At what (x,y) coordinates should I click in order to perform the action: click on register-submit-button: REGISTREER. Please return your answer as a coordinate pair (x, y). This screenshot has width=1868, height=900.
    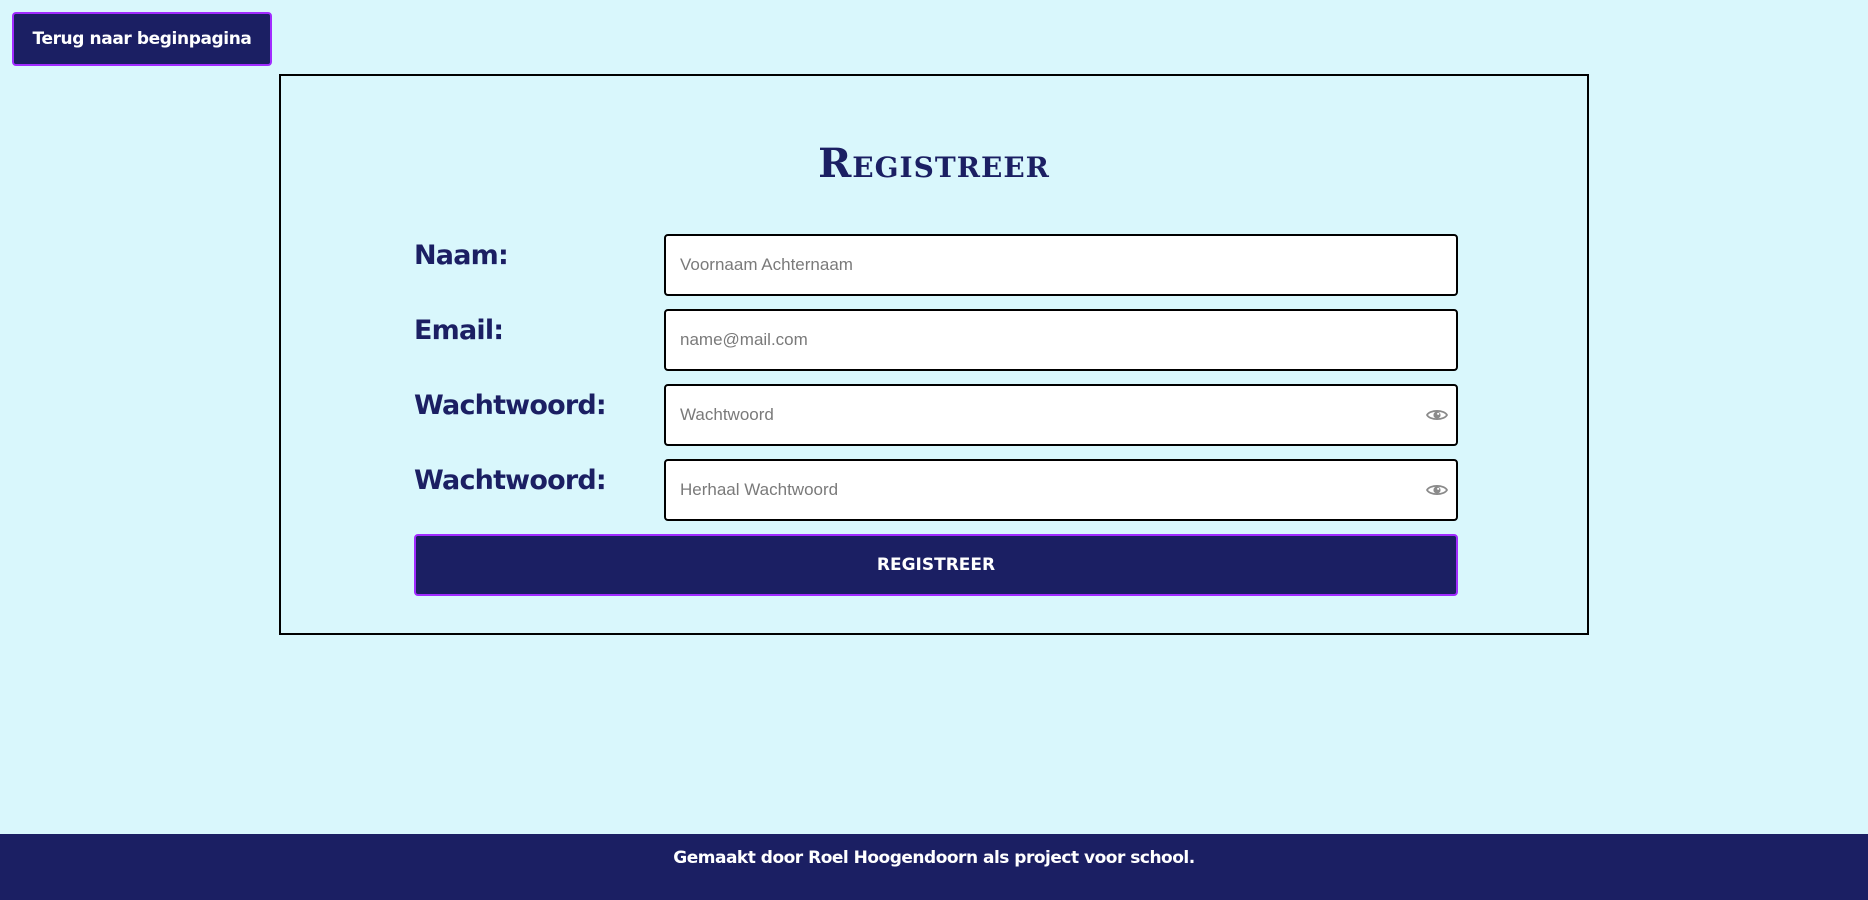
    Looking at the image, I should click on (936, 565).